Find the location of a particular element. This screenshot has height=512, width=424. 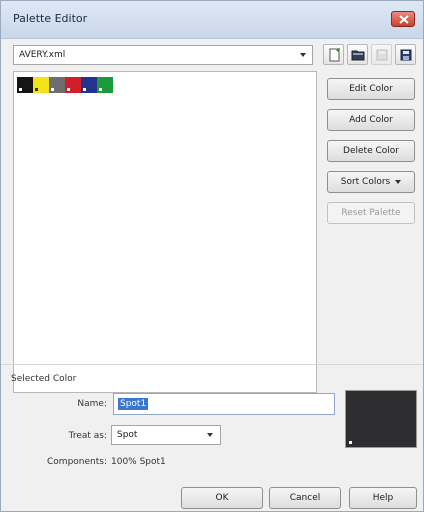

help-label: Help is located at coordinates (383, 498).